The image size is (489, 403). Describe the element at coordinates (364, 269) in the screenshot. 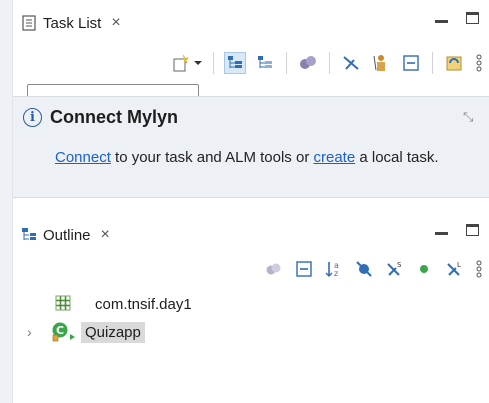

I see `hide-fields-icon` at that location.